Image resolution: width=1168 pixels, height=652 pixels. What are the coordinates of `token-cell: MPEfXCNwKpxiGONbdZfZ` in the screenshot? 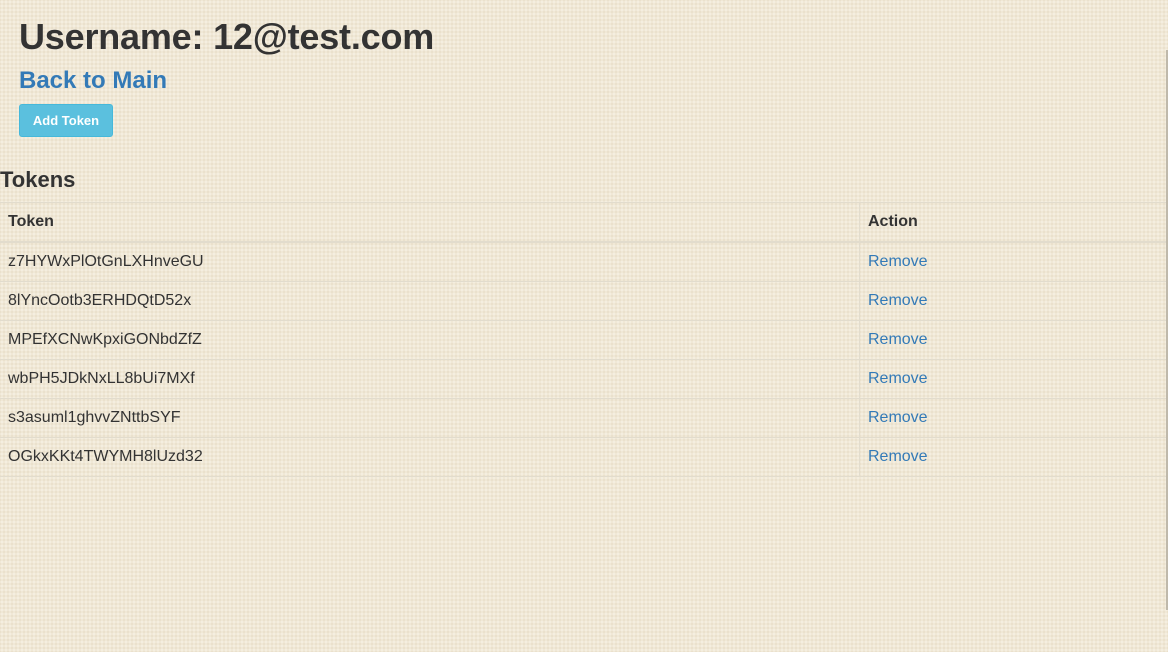 It's located at (430, 340).